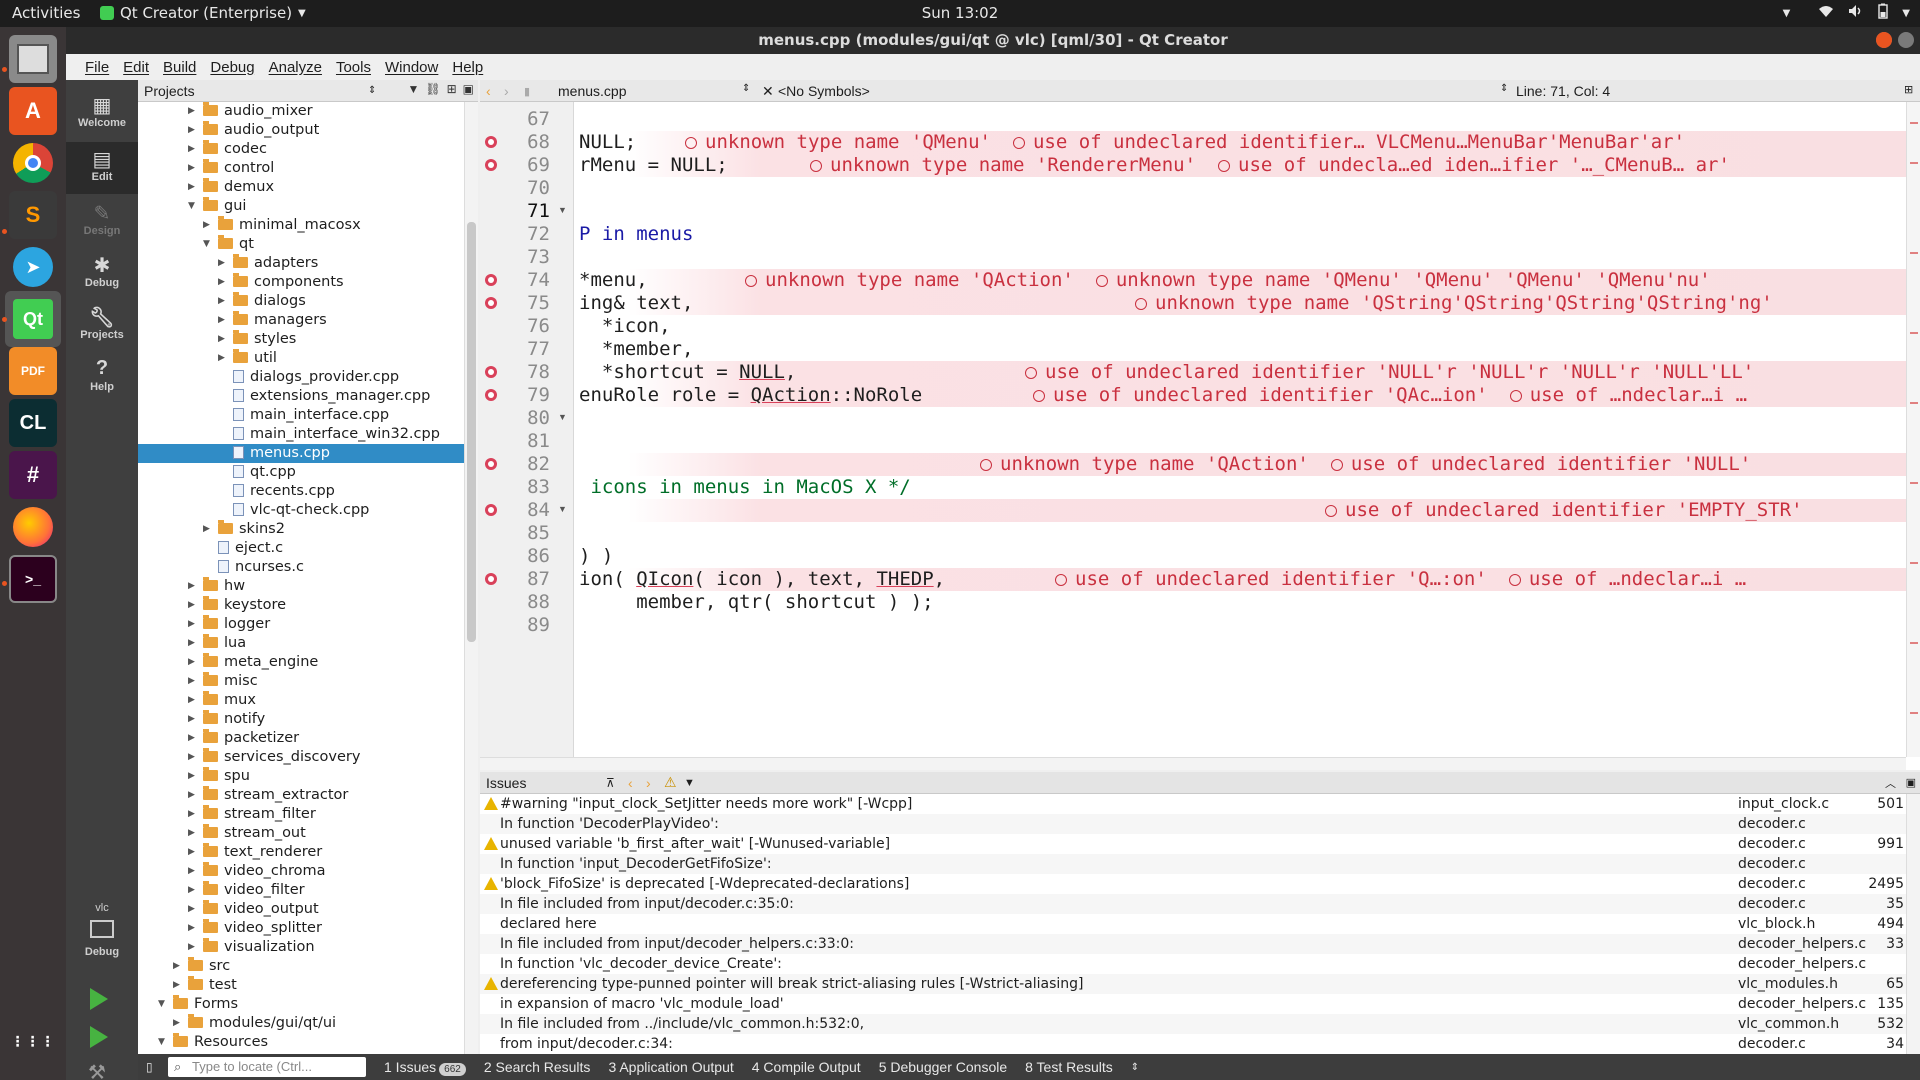 The height and width of the screenshot is (1080, 1920). What do you see at coordinates (1240, 602) in the screenshot?
I see `code-line: member, qtr( shortcut ) );` at bounding box center [1240, 602].